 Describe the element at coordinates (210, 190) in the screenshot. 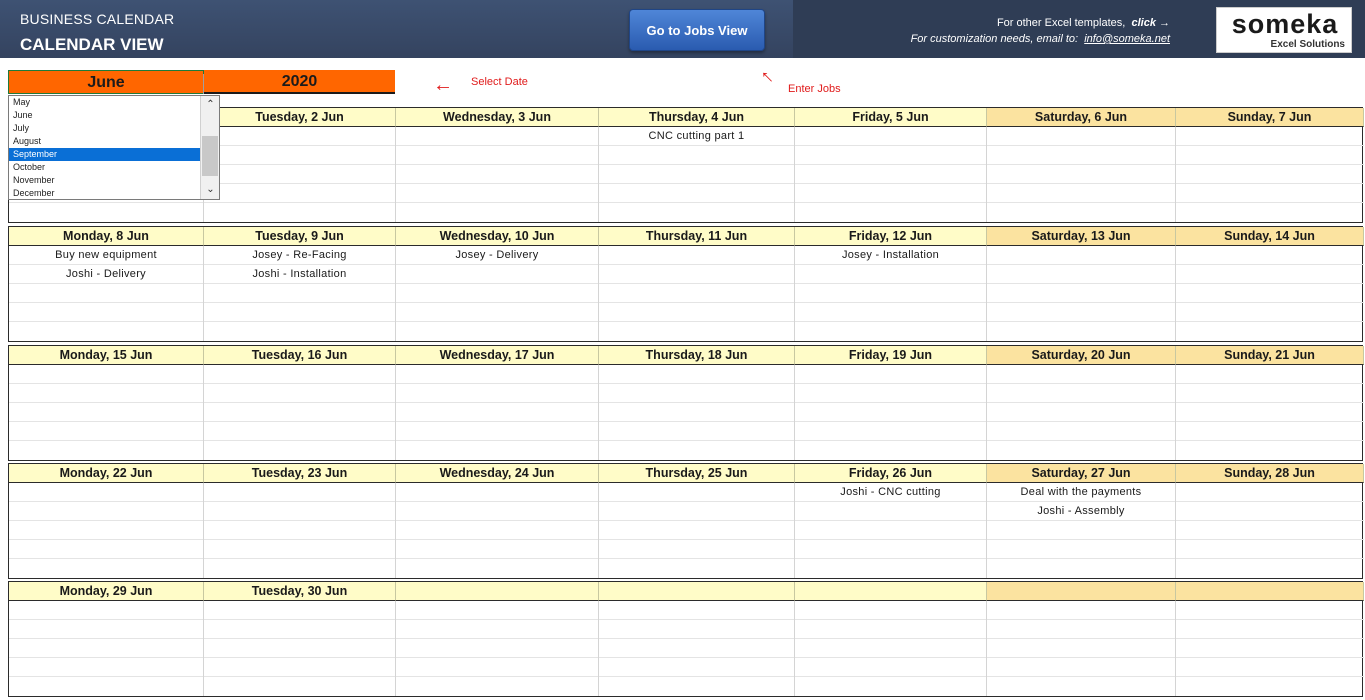

I see `scroll-down-icon: ⌄` at that location.